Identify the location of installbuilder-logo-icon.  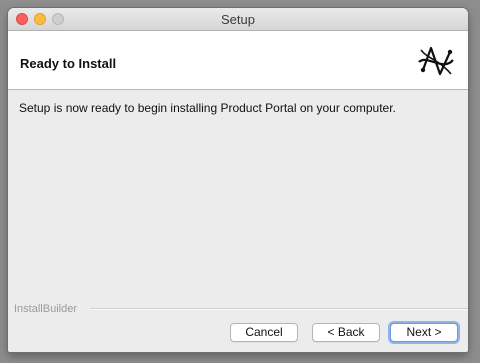
(436, 61).